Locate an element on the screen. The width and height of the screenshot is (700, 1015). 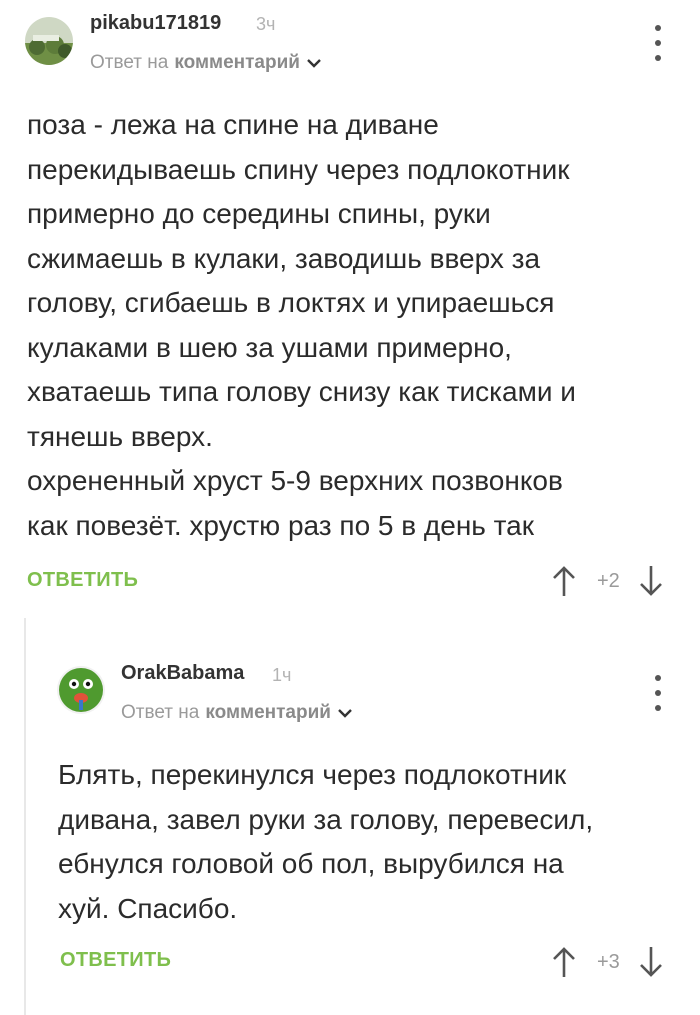
rating: +2 is located at coordinates (608, 580).